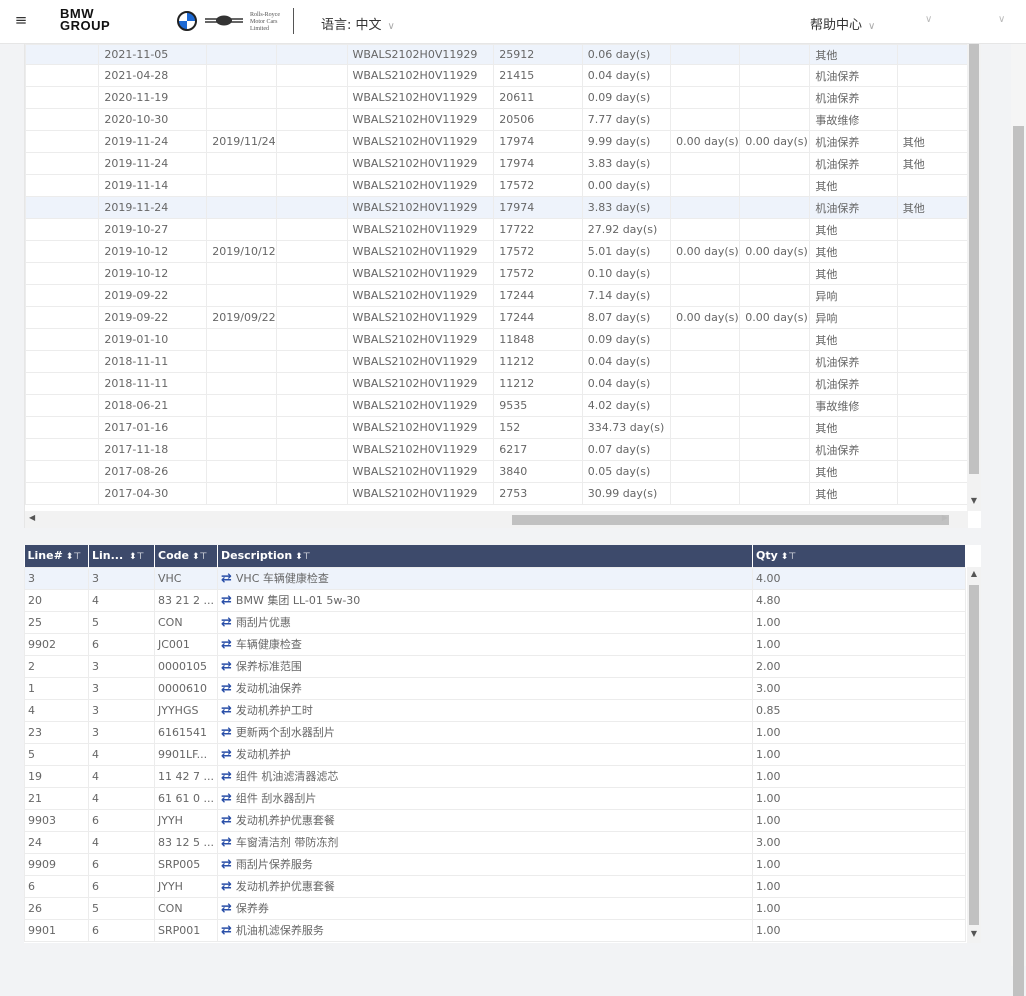 The height and width of the screenshot is (996, 1026). I want to click on table-cell: ⇄ 发动机养护优惠套餐, so click(485, 820).